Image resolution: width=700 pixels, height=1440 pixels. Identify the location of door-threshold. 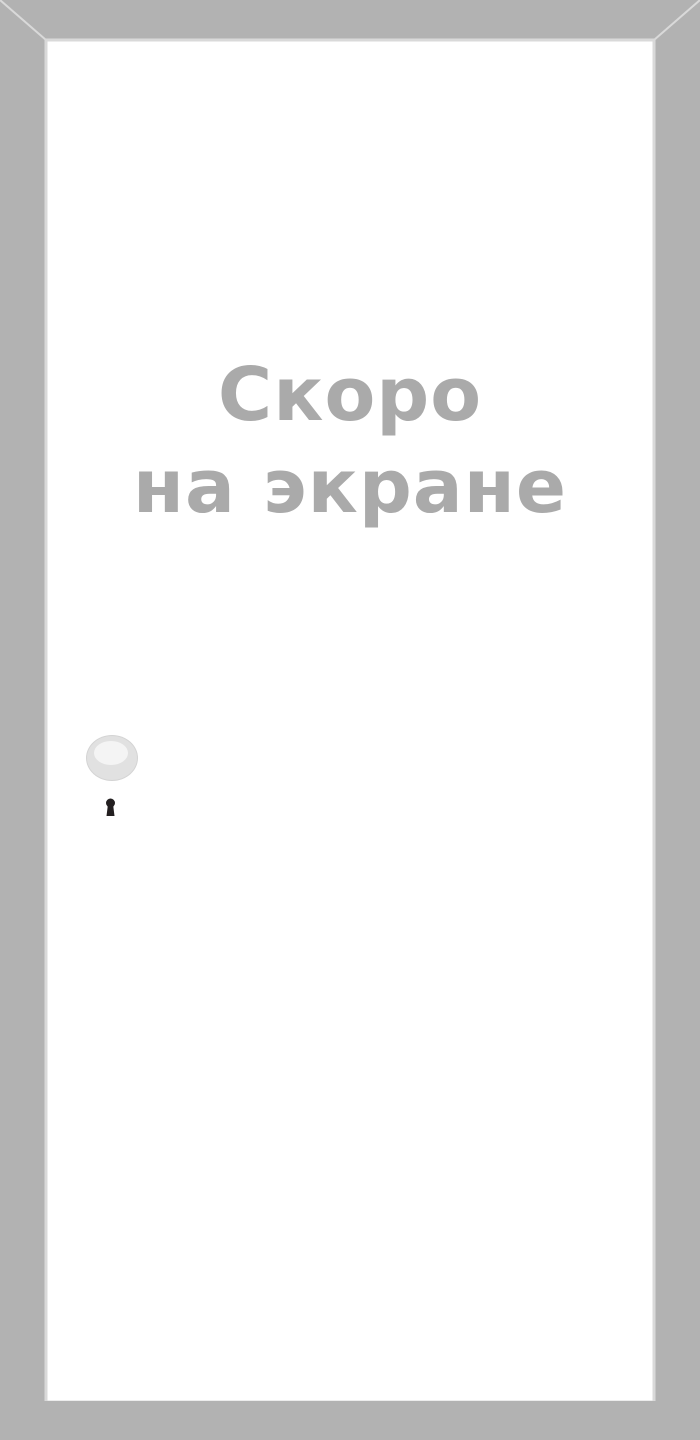
(350, 1420).